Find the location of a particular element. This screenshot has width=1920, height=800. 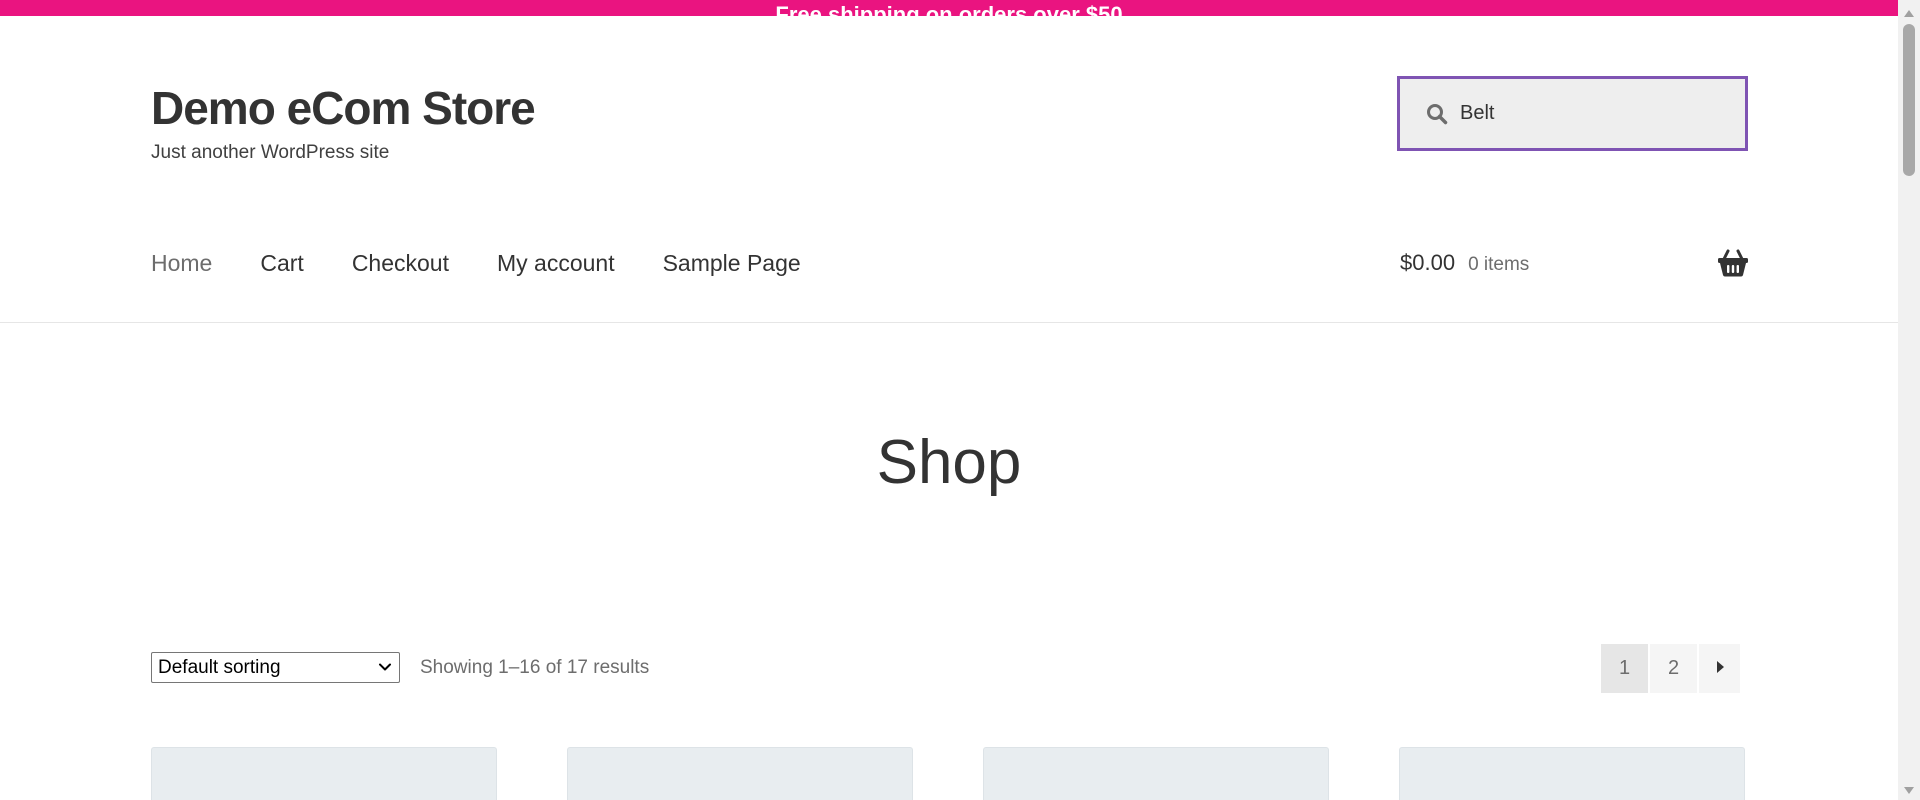

vertical-scrollbar is located at coordinates (1909, 400).